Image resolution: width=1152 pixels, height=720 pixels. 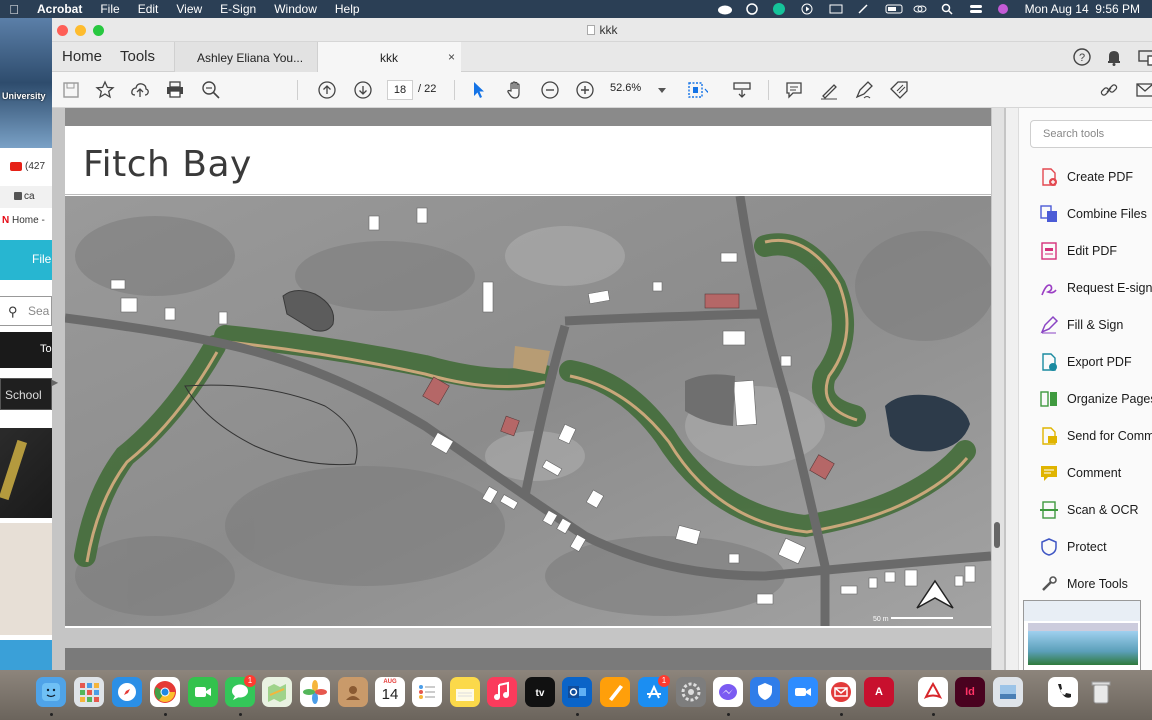 What do you see at coordinates (105, 90) in the screenshot?
I see `bookmark-star-icon` at bounding box center [105, 90].